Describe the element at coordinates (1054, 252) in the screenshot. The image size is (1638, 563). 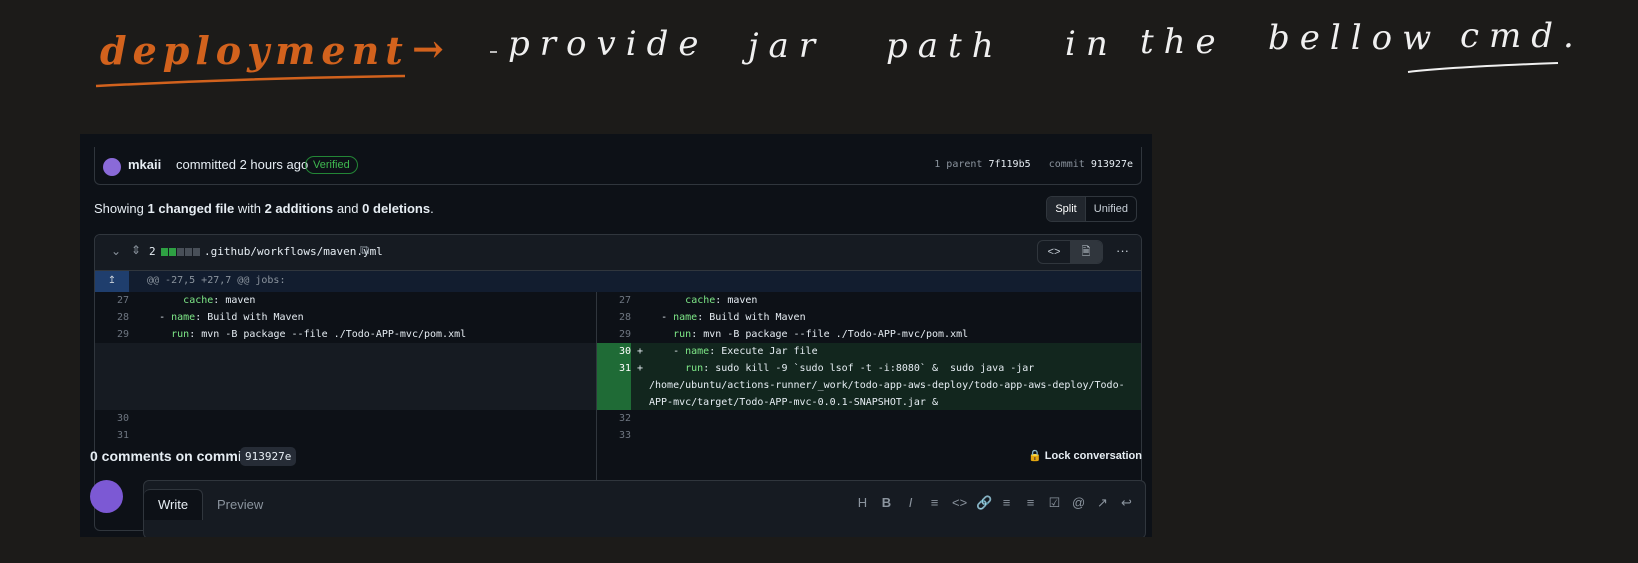
I see `source-view-icon: <>` at that location.